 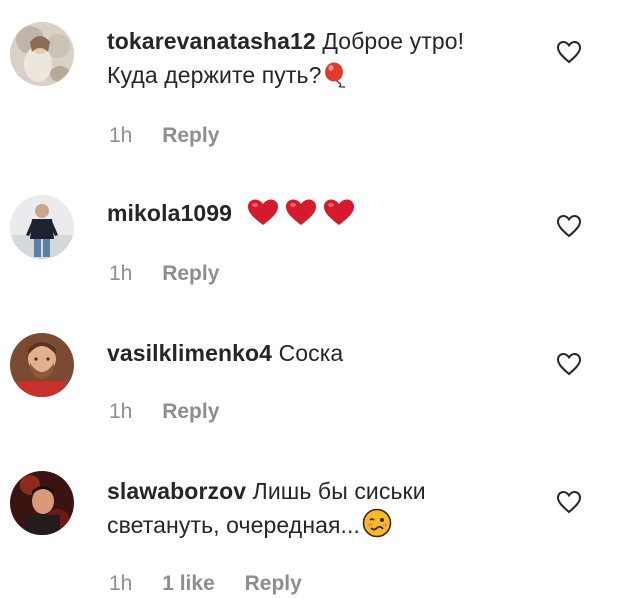 What do you see at coordinates (339, 491) in the screenshot?
I see `comment-message: Лишь бы сиськи` at bounding box center [339, 491].